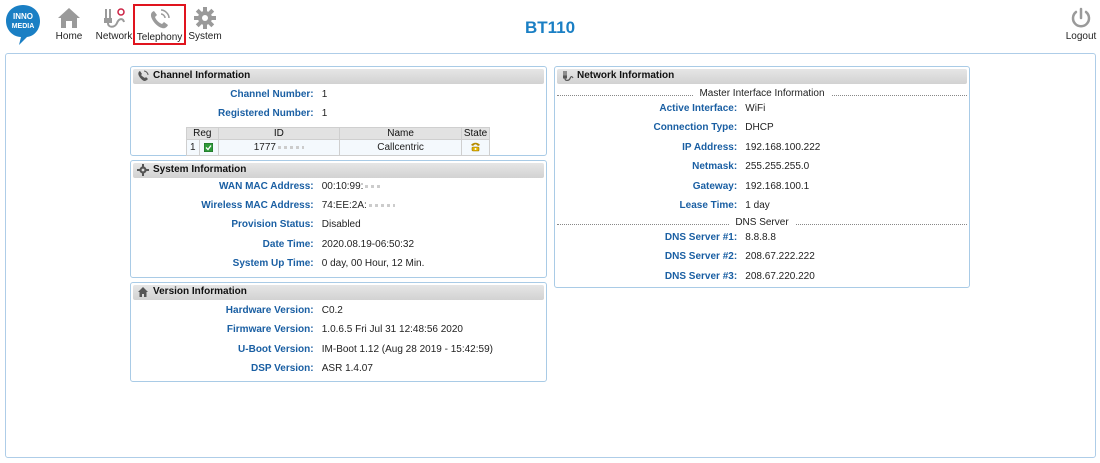 The image size is (1100, 463). I want to click on date-time-value: 2020.08.19-06:50:32, so click(368, 244).